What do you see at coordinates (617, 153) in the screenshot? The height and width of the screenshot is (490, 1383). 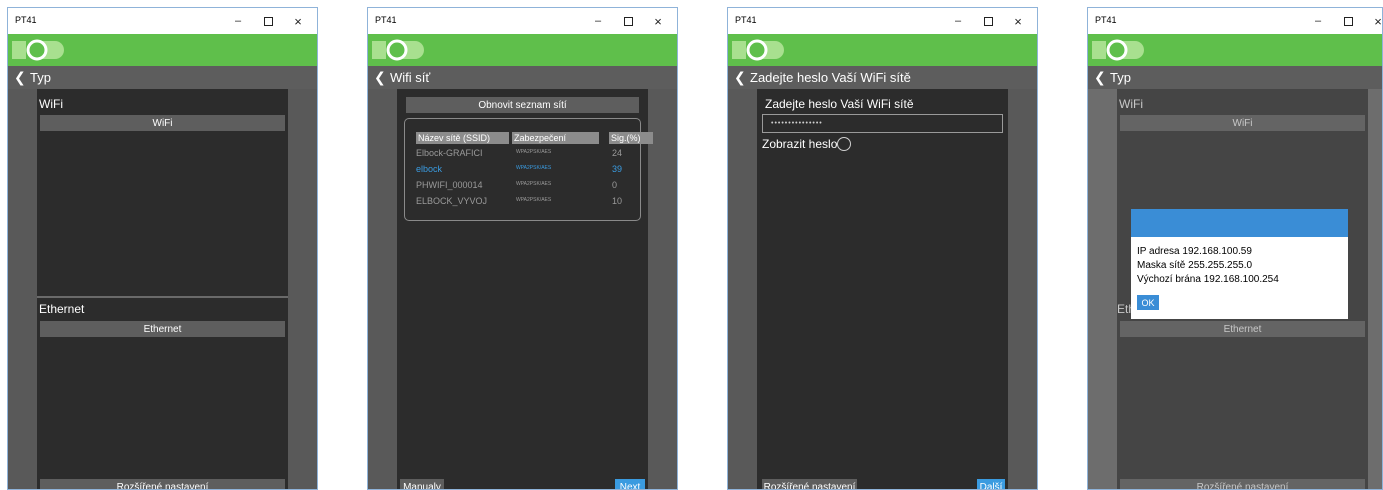 I see `network-signal: 24` at bounding box center [617, 153].